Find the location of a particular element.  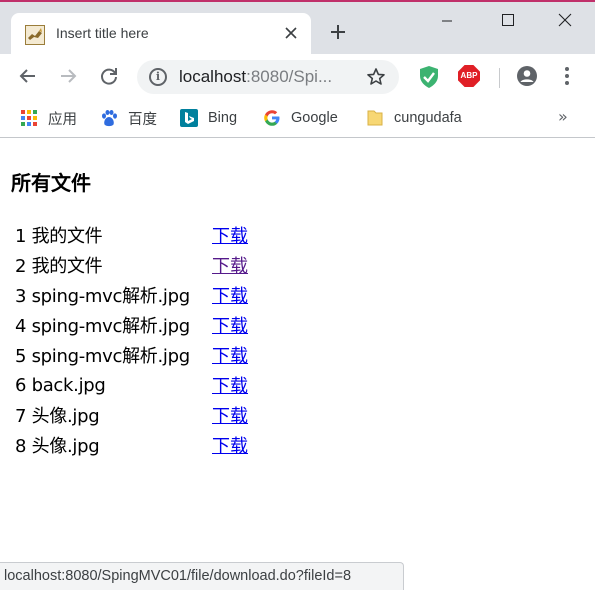

table-row: 6 back.jpg 下载 is located at coordinates (131, 385).